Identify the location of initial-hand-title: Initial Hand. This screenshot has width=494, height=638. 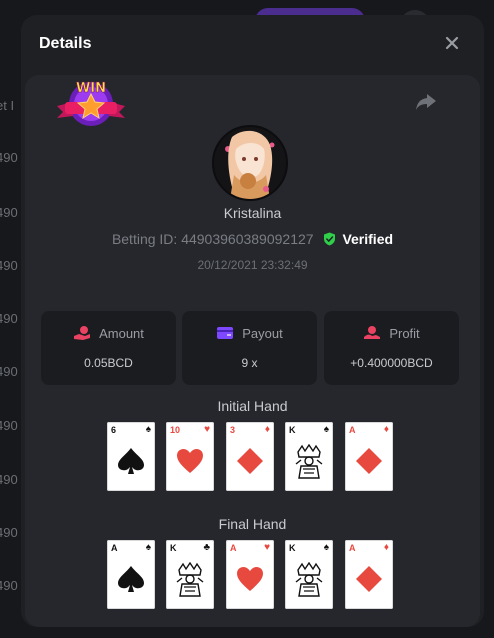
(252, 406).